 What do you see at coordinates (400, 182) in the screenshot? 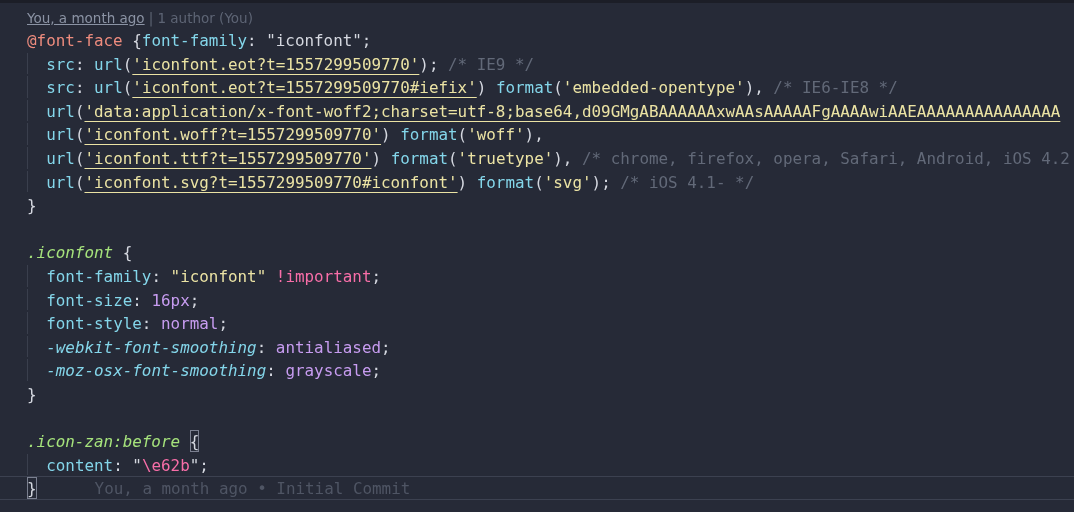
I see `code-line: url('iconfont.svg?t=1557299509770#iconfont') format('svg'); /* iOS 4.1- */` at bounding box center [400, 182].